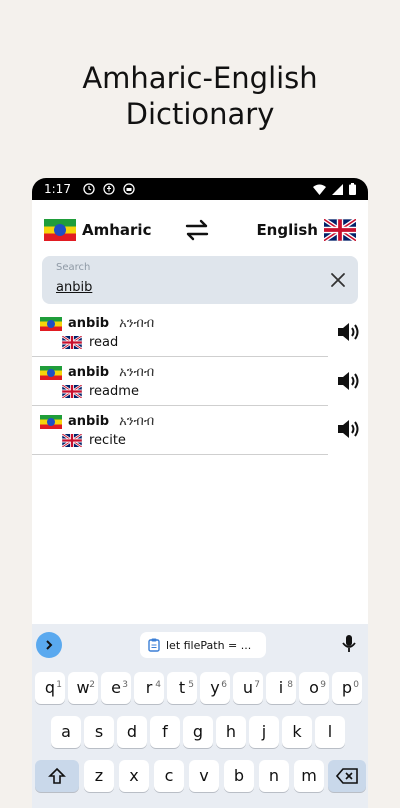 This screenshot has width=400, height=808. What do you see at coordinates (73, 267) in the screenshot?
I see `search-label: Search` at bounding box center [73, 267].